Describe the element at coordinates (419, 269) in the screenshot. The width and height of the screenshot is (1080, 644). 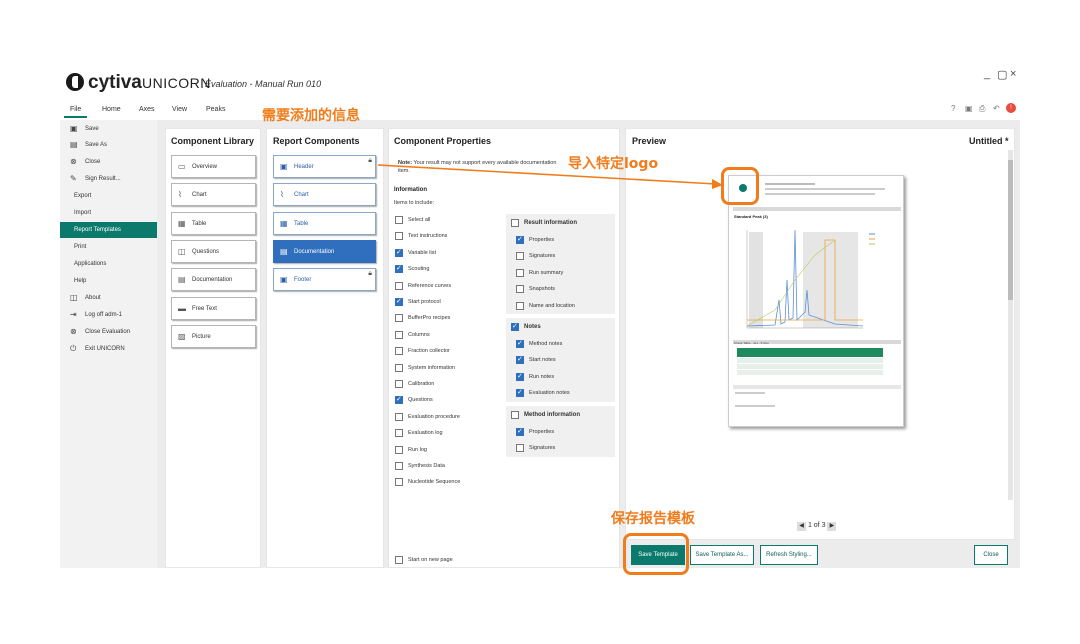
I see `checkbox-label: Scouting` at that location.